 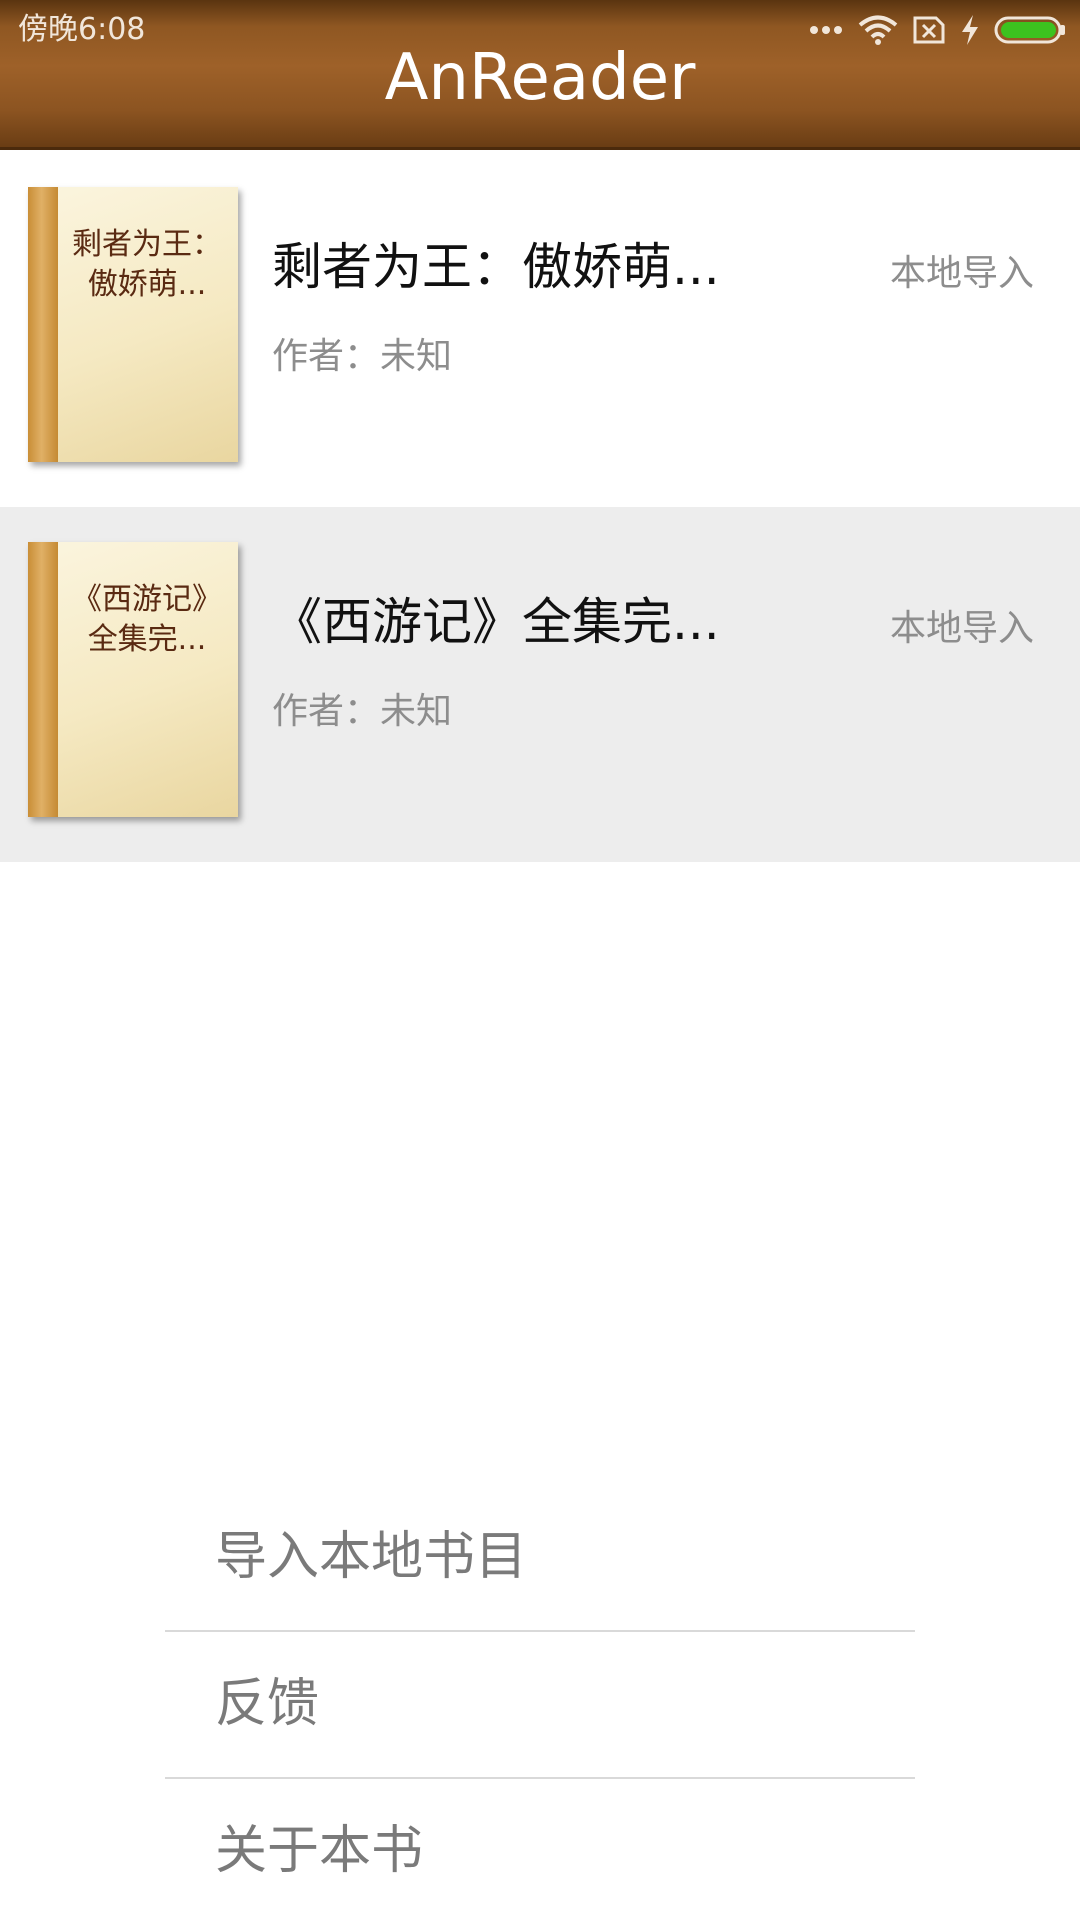 What do you see at coordinates (540, 78) in the screenshot?
I see `app-title: AnReader` at bounding box center [540, 78].